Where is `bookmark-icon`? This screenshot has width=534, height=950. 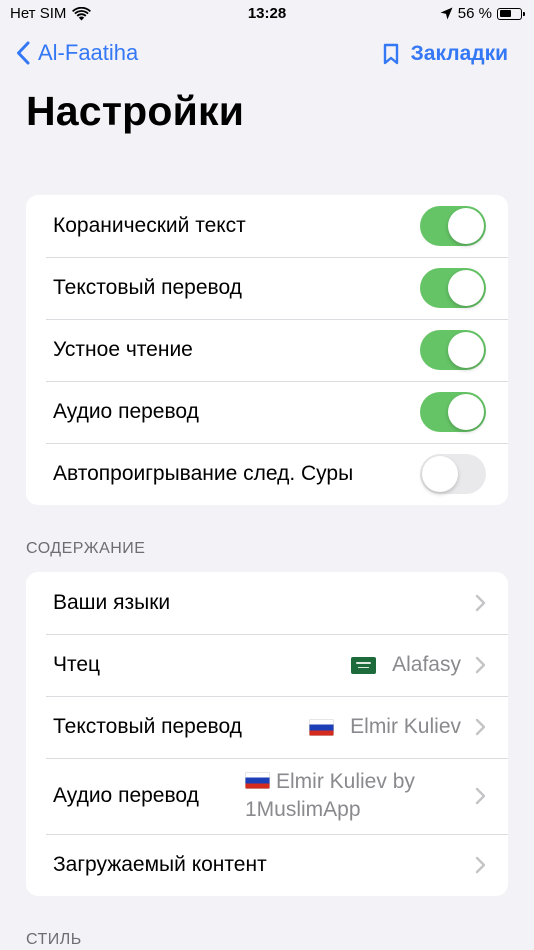
bookmark-icon is located at coordinates (390, 54).